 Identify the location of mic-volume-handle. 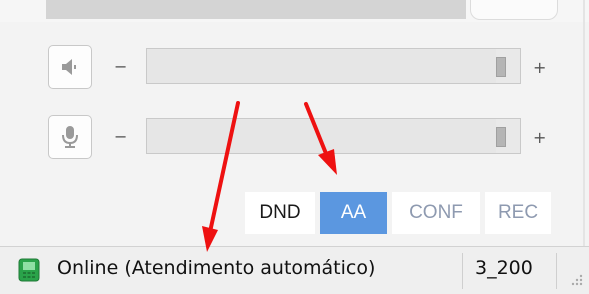
(501, 137).